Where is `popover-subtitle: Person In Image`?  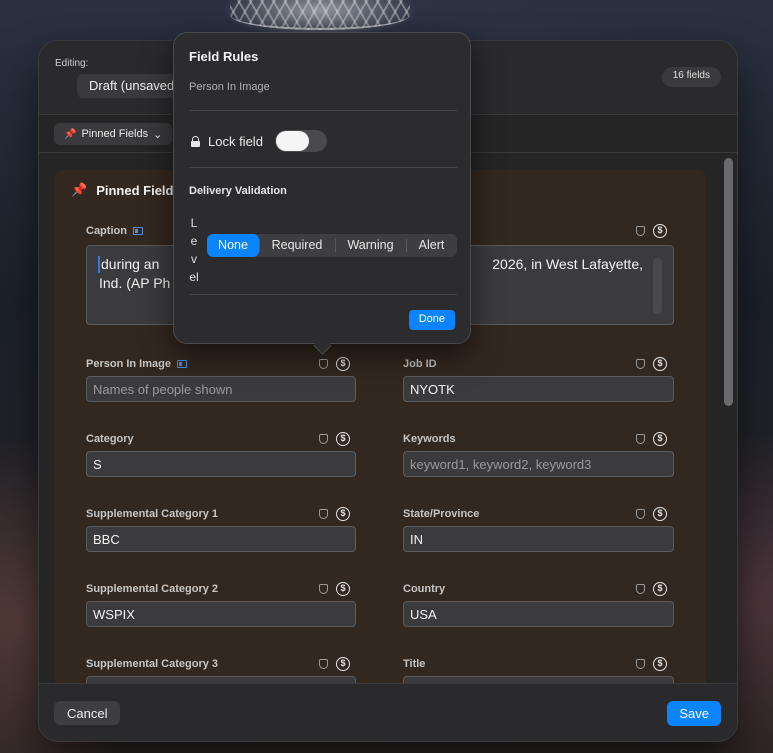
popover-subtitle: Person In Image is located at coordinates (229, 87).